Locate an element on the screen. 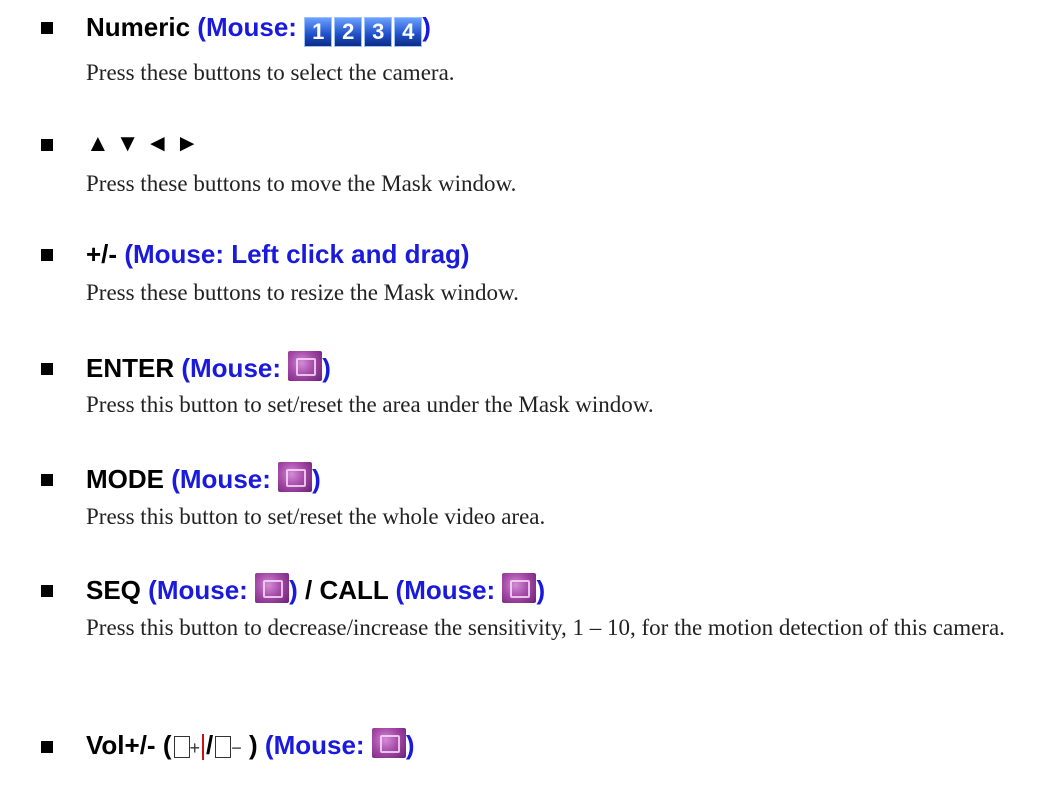  item-heading: ENTER (Mouse: ) is located at coordinates (208, 367).